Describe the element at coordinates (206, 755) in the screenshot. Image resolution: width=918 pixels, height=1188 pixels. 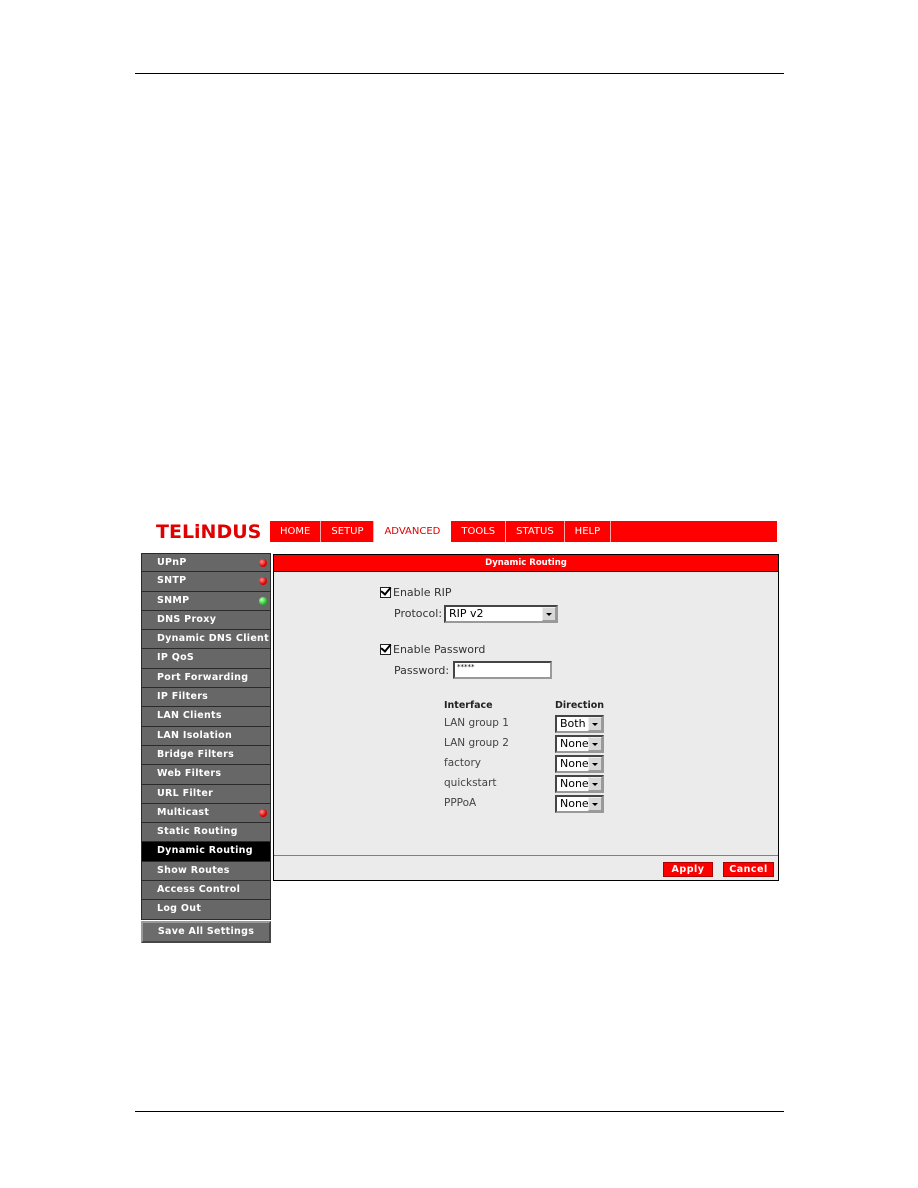
I see `sidebar-item-bridge-filters: Bridge Filters` at that location.